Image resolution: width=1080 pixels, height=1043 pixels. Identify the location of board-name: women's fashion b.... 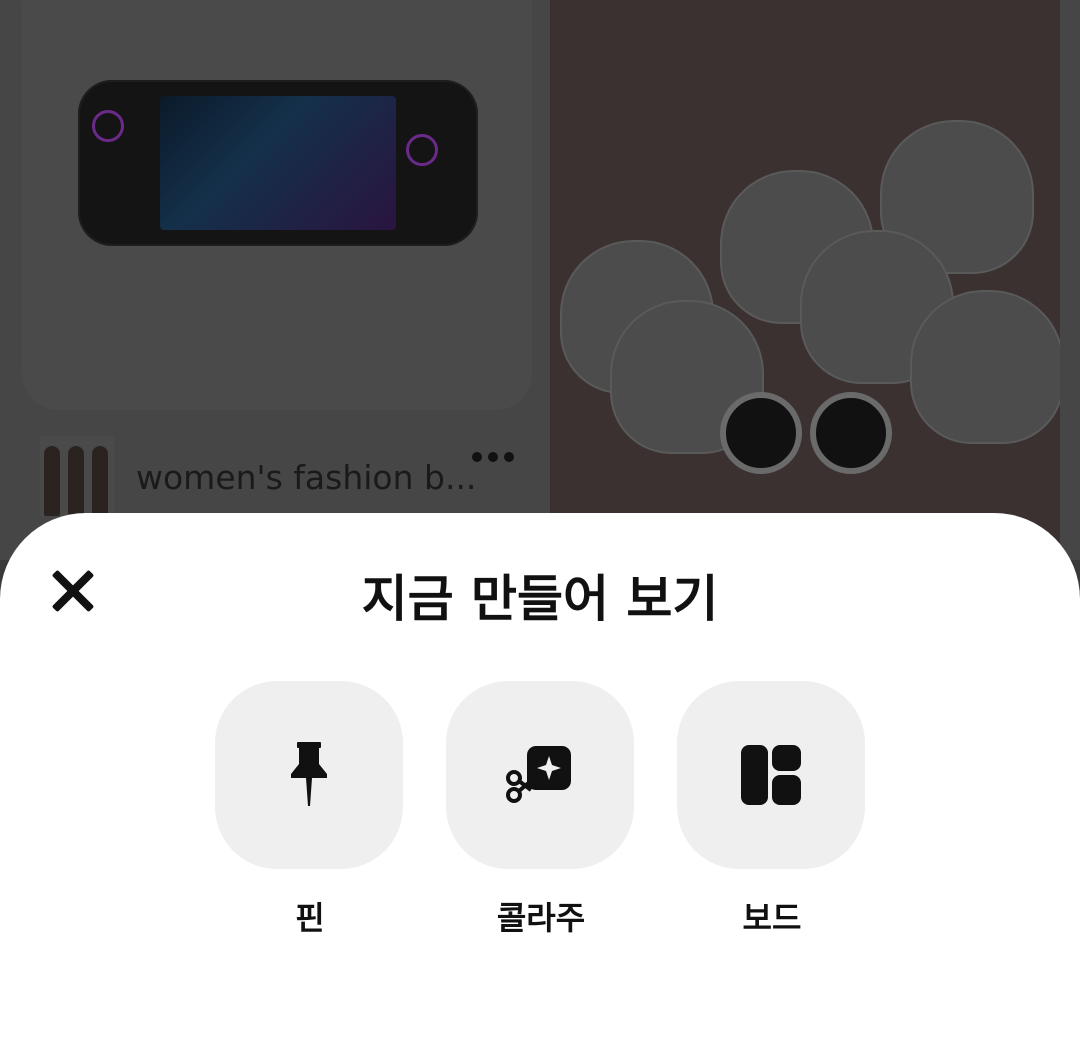
(306, 477).